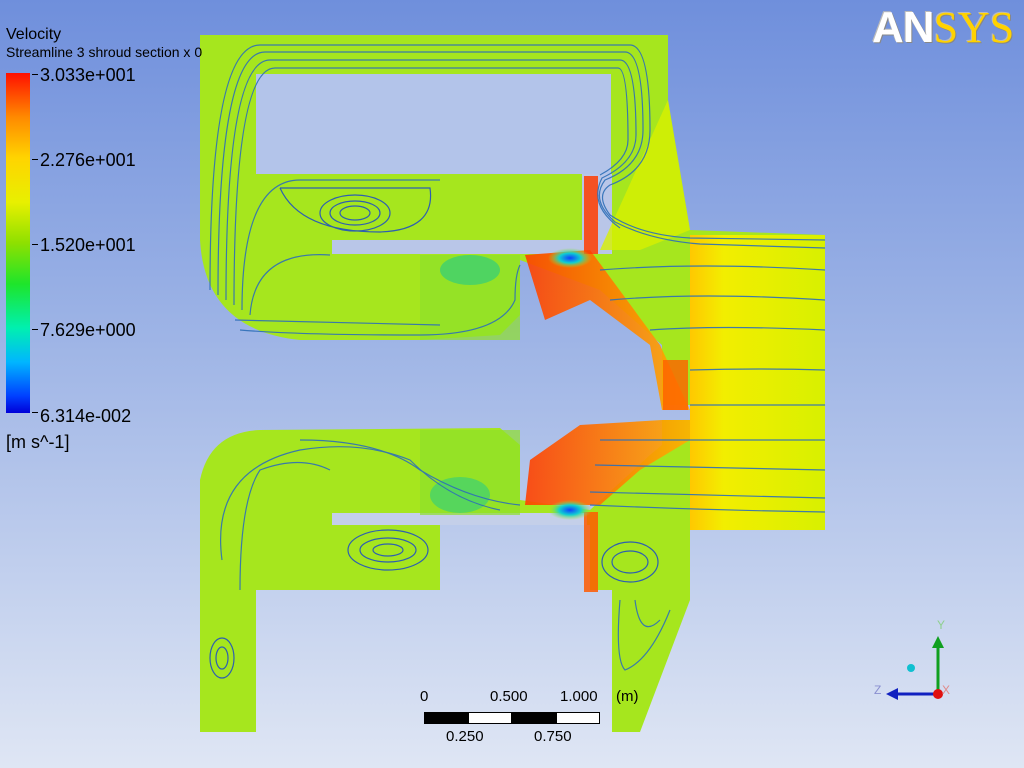  Describe the element at coordinates (878, 690) in the screenshot. I see `axis-label-z: Z` at that location.